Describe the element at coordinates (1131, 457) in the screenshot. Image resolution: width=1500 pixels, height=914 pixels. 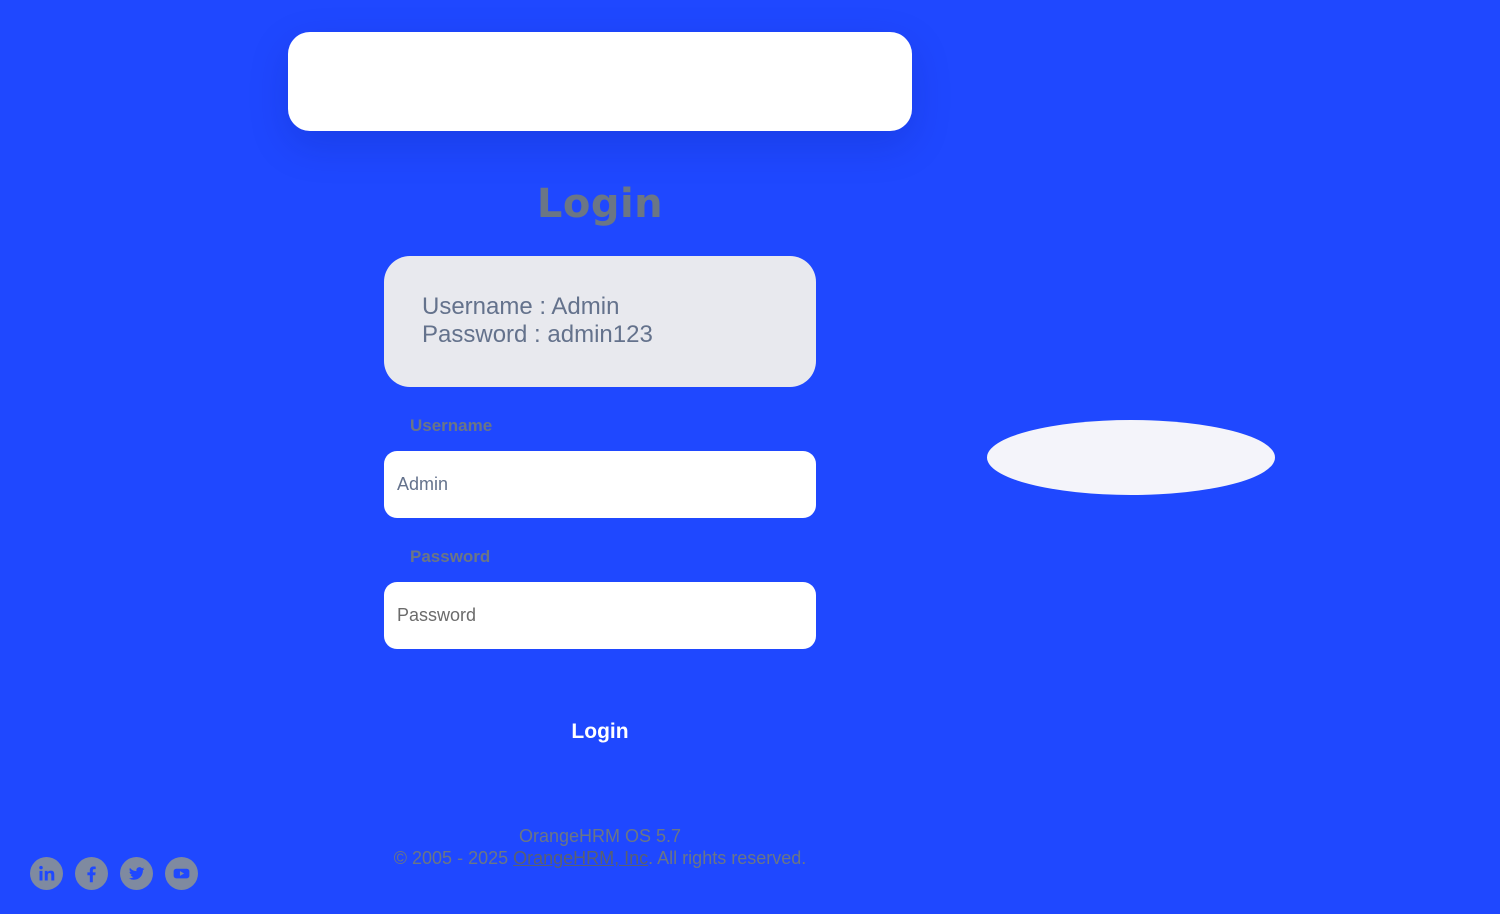
I see `decorative-ellipse` at that location.